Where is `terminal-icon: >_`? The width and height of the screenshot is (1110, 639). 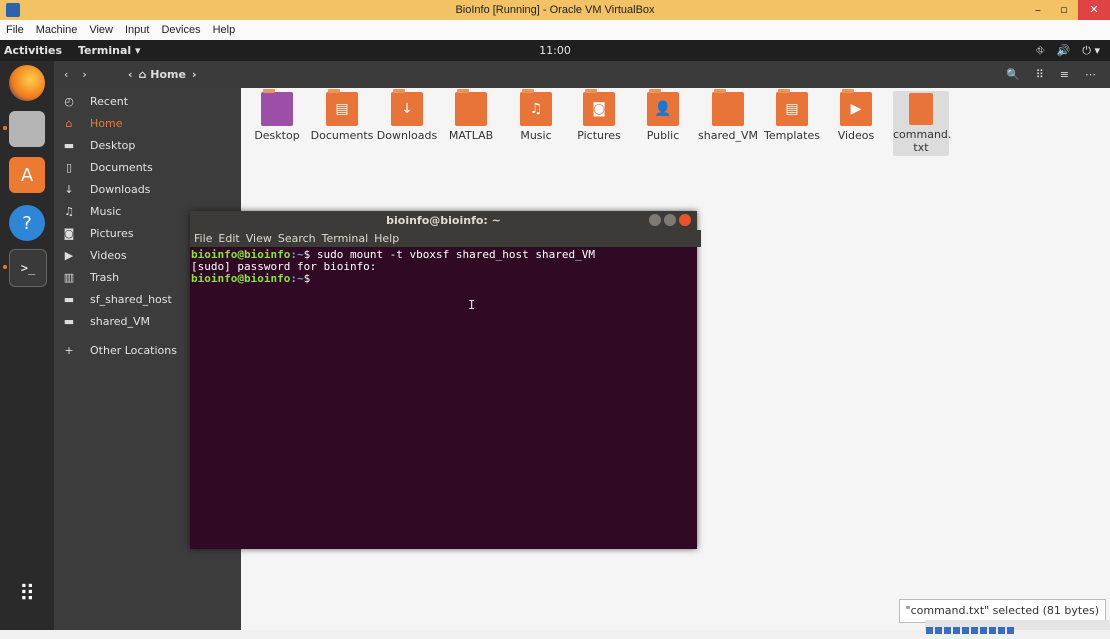 terminal-icon: >_ is located at coordinates (28, 268).